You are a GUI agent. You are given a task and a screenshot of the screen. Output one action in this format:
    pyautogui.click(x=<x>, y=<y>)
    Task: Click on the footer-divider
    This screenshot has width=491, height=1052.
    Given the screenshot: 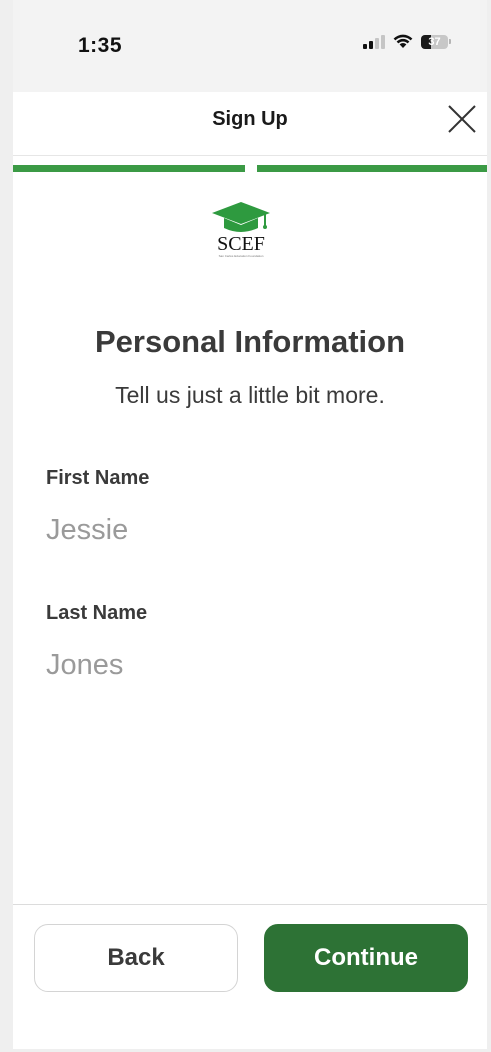 What is the action you would take?
    pyautogui.click(x=250, y=904)
    